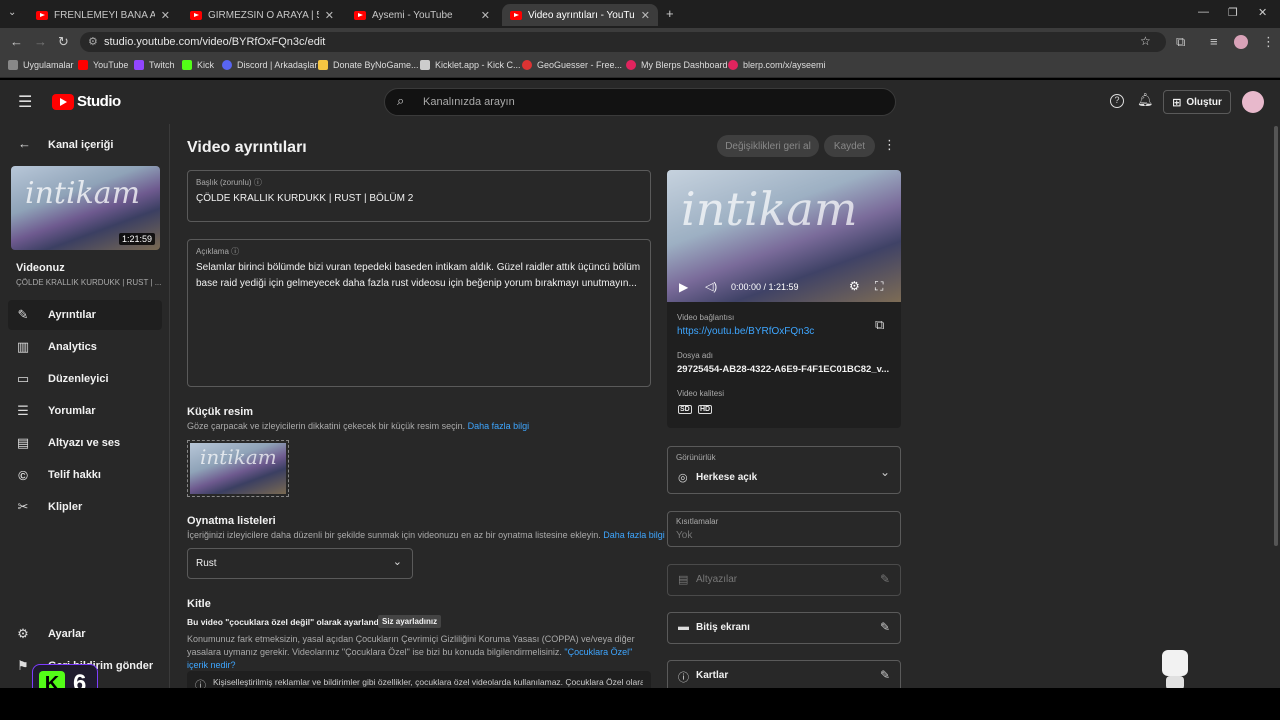 The height and width of the screenshot is (720, 1280). I want to click on page-scrollbar, so click(1276, 336).